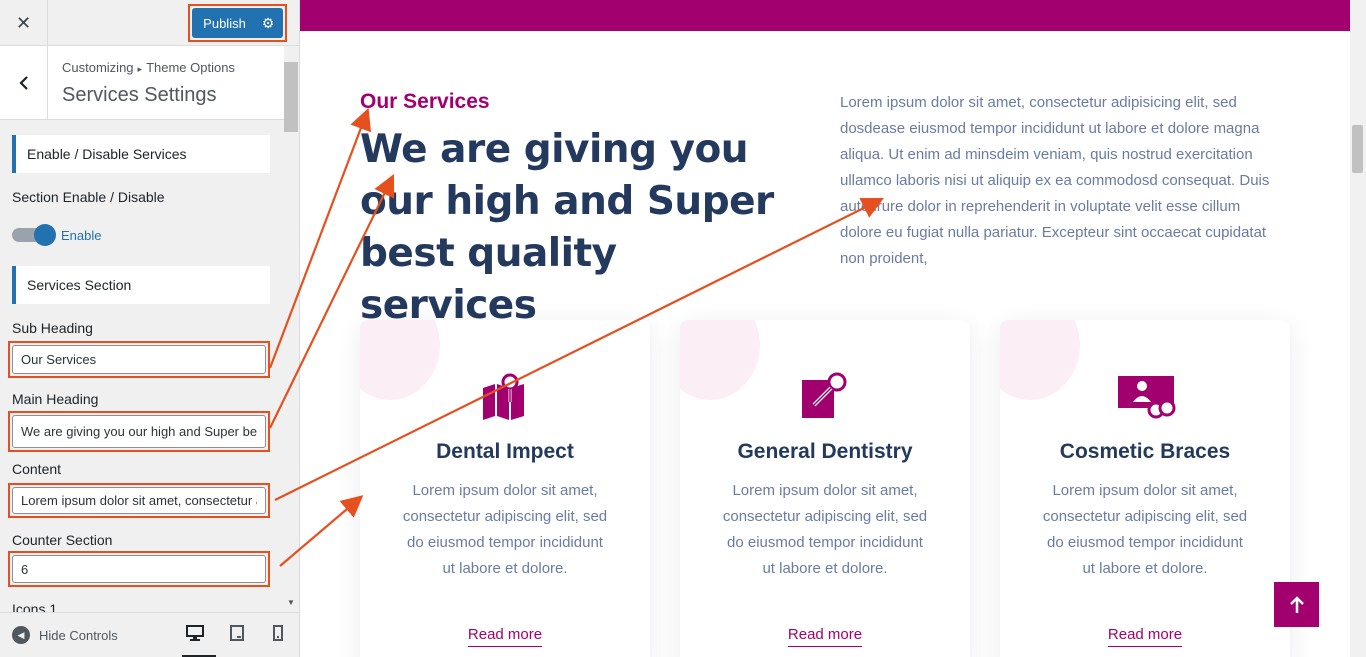  What do you see at coordinates (24, 83) in the screenshot?
I see `back-icon` at bounding box center [24, 83].